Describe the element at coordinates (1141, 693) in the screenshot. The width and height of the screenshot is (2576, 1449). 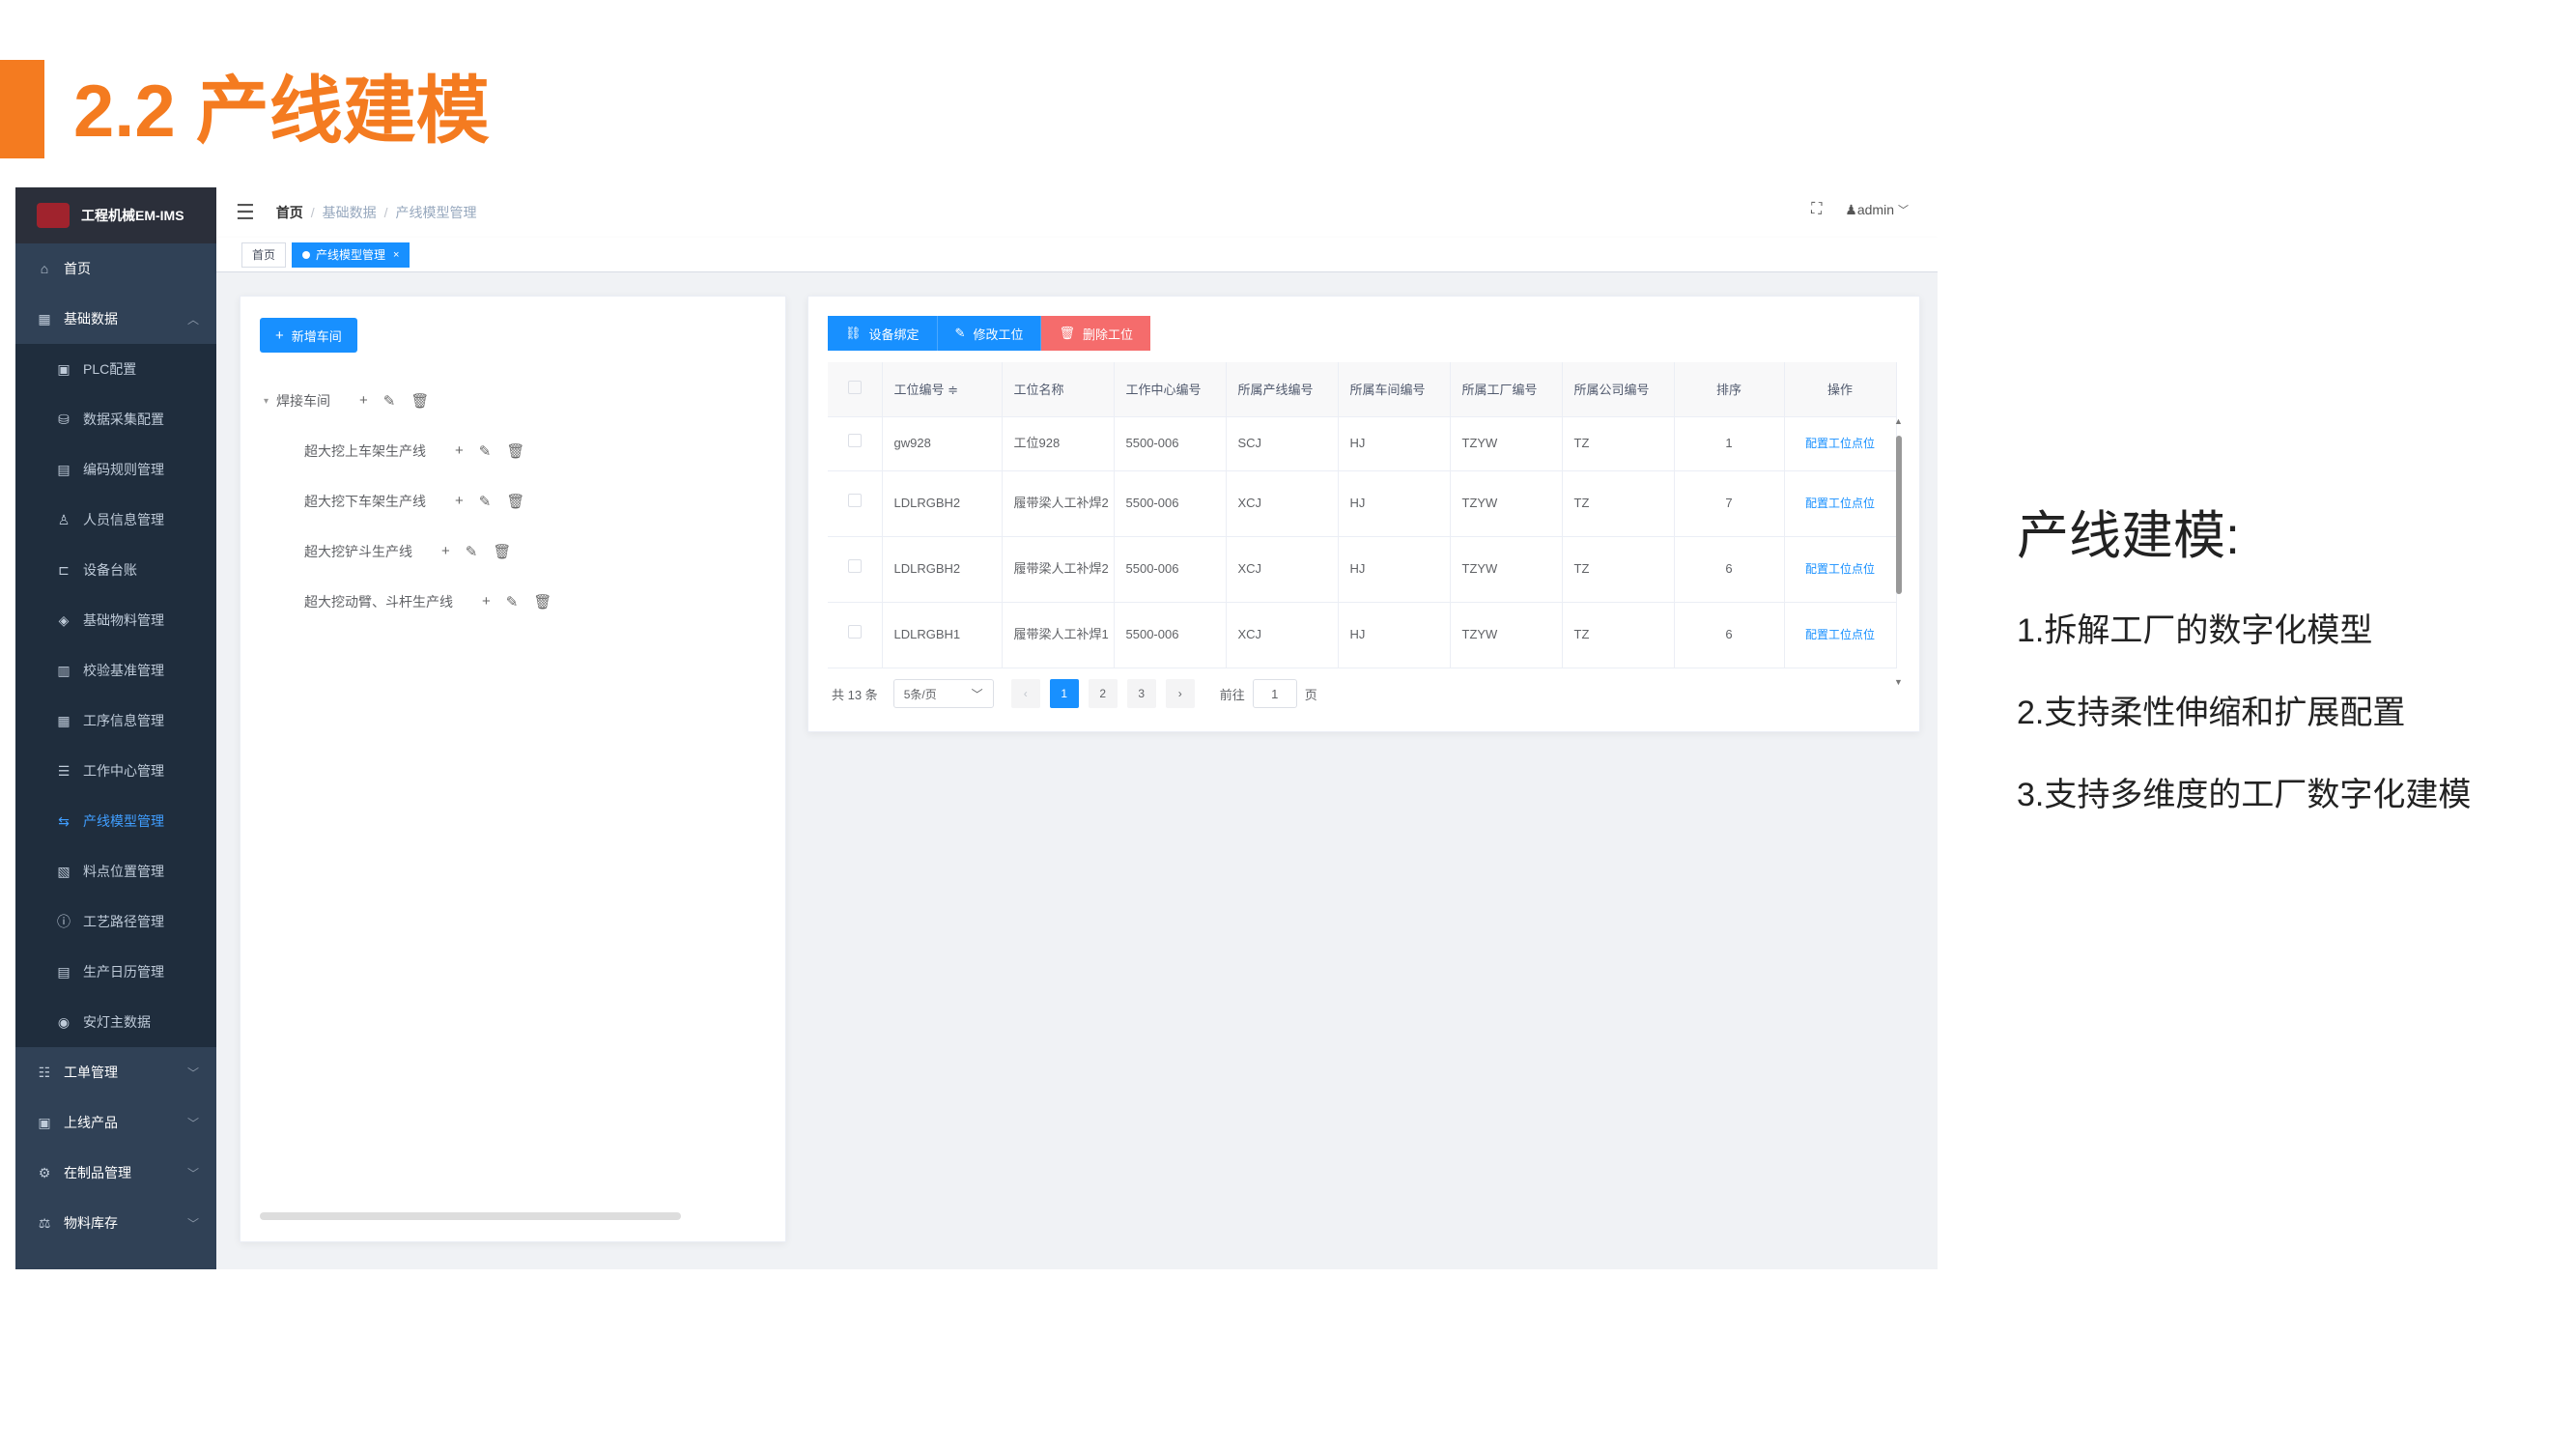
I see `page-button: 3` at that location.